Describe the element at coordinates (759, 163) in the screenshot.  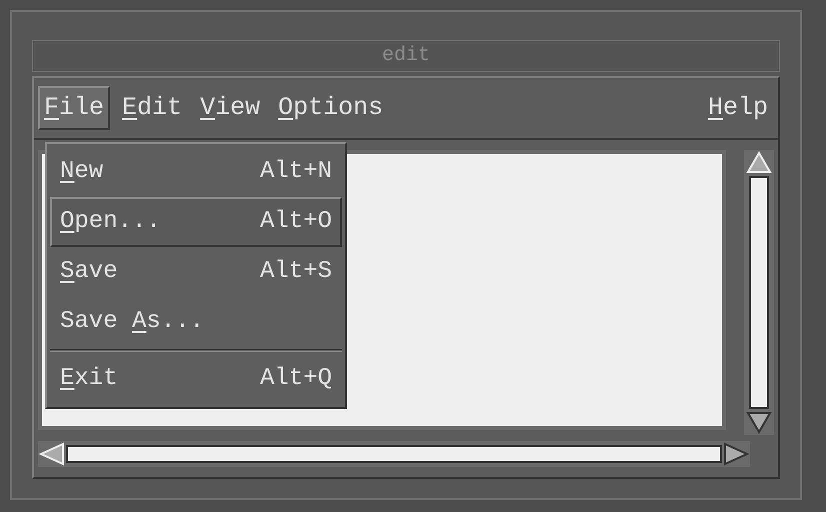
I see `up-arrow-icon` at that location.